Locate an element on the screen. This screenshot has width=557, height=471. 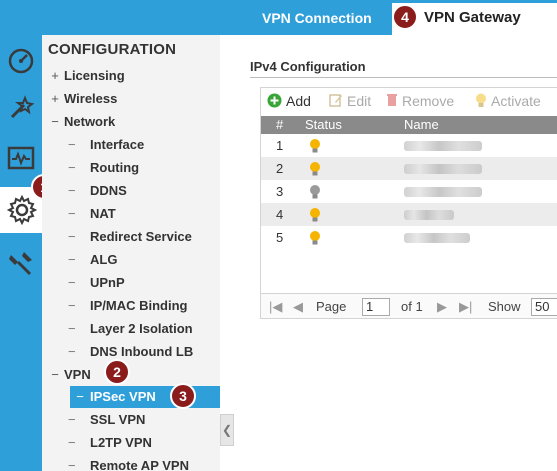
table-row: 3 is located at coordinates (409, 191).